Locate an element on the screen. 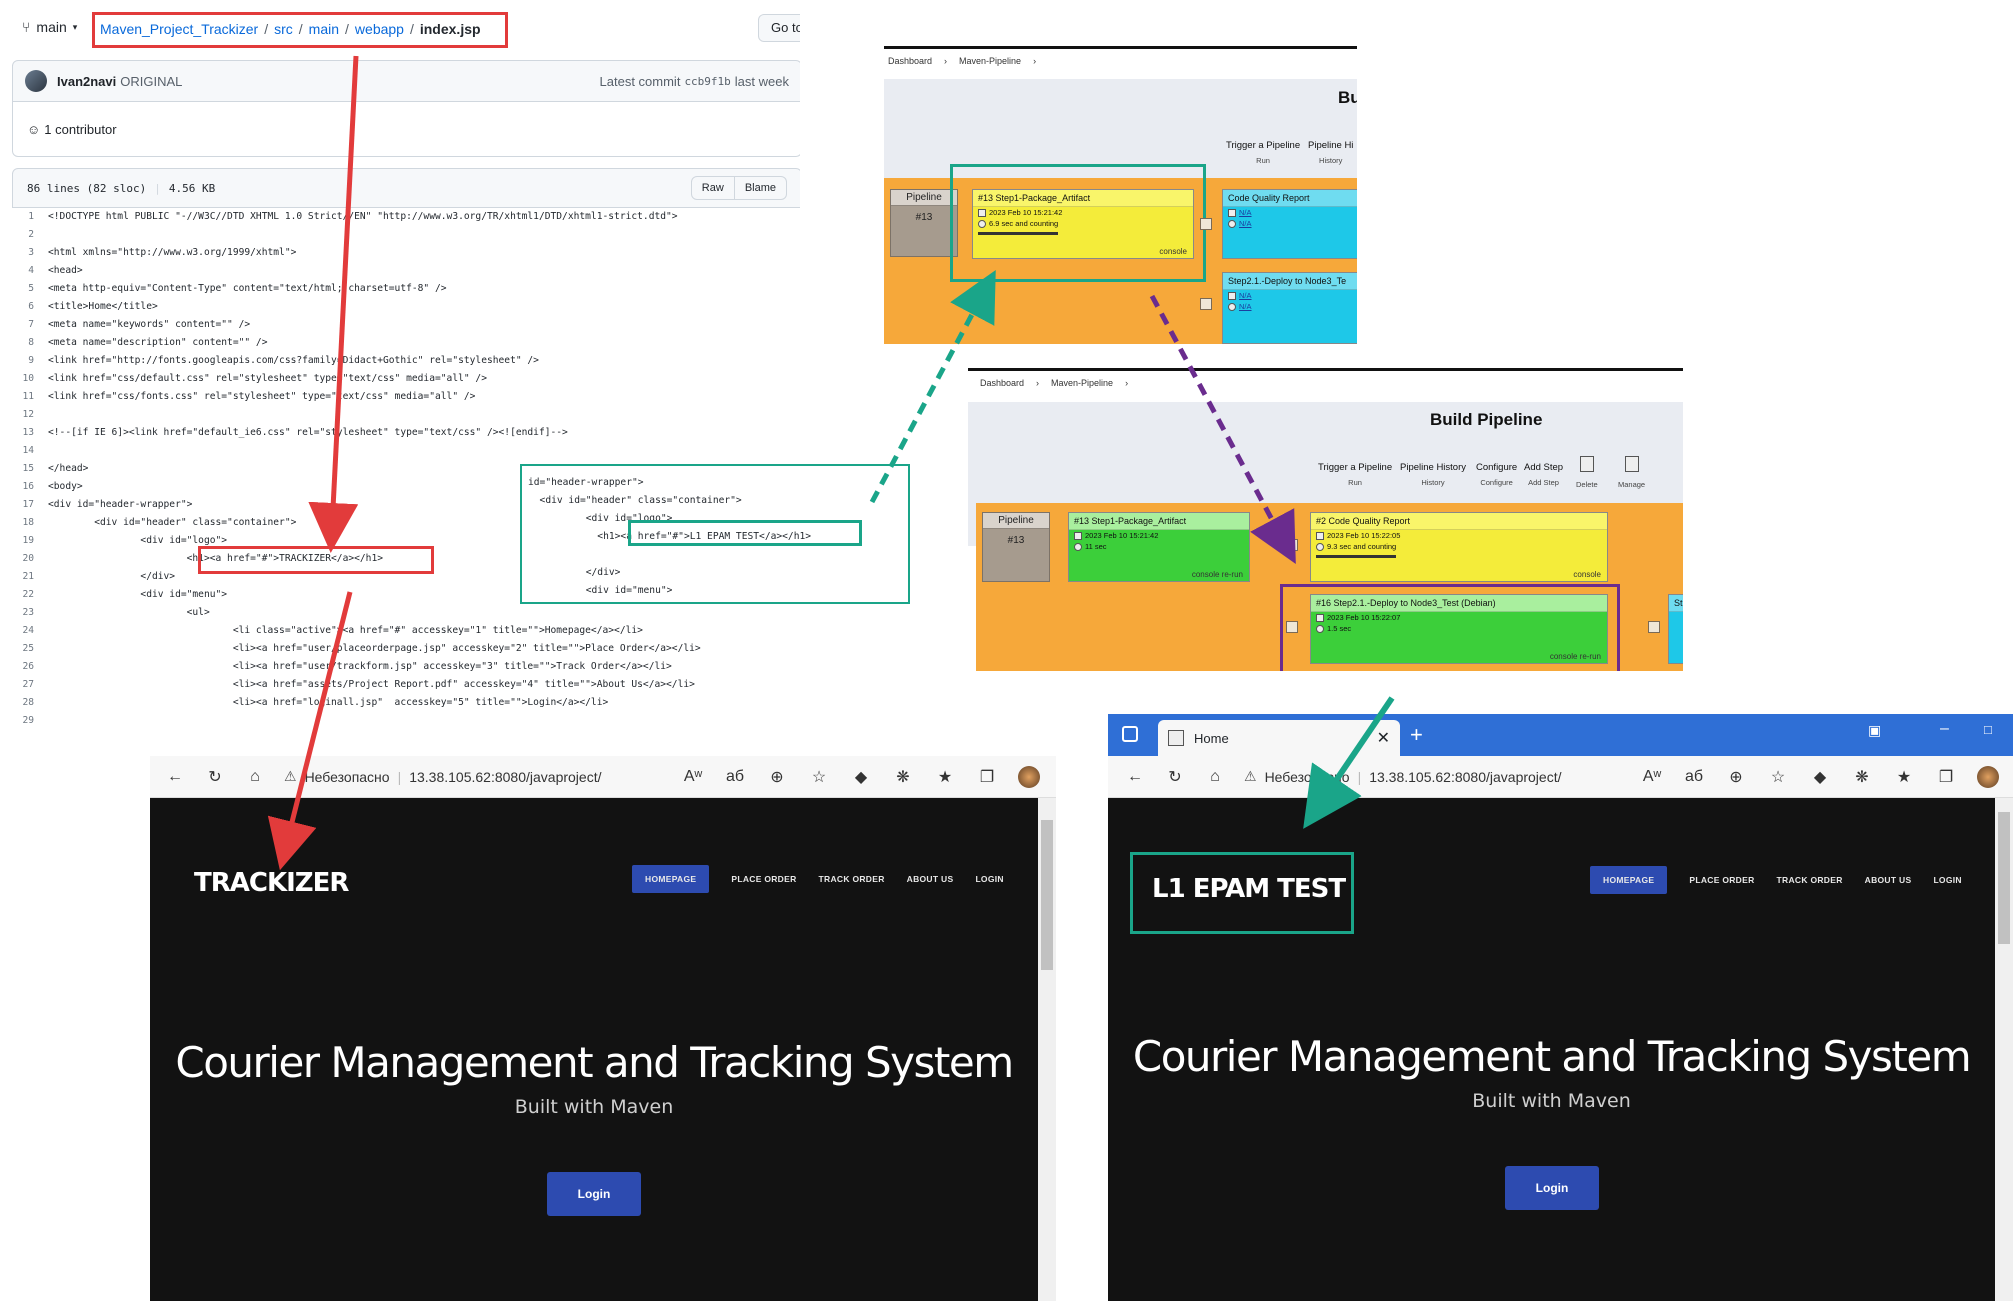  arrow-teal-snippet-to-jenkins is located at coordinates (932, 386).